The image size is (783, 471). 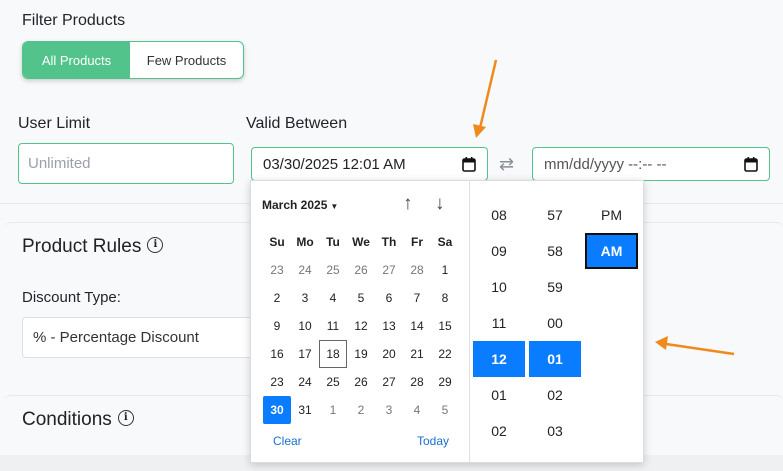 What do you see at coordinates (186, 60) in the screenshot?
I see `few-products-button: Few Products` at bounding box center [186, 60].